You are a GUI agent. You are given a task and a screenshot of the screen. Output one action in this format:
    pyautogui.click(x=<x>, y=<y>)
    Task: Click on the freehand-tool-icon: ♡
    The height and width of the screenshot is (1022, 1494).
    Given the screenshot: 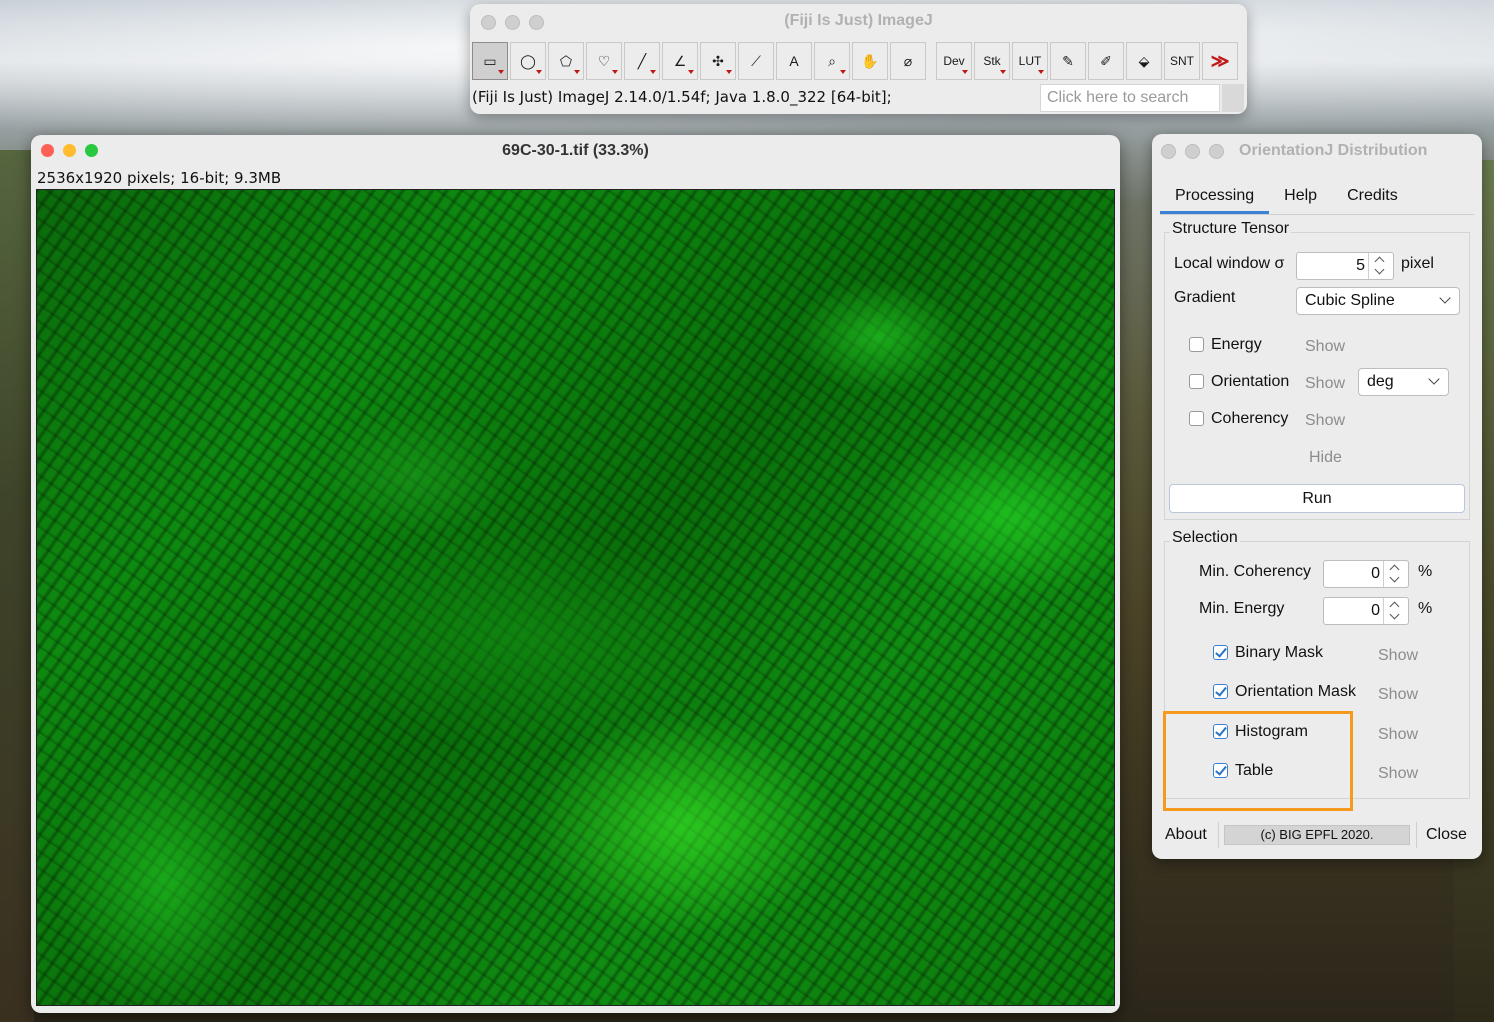 What is the action you would take?
    pyautogui.click(x=604, y=60)
    